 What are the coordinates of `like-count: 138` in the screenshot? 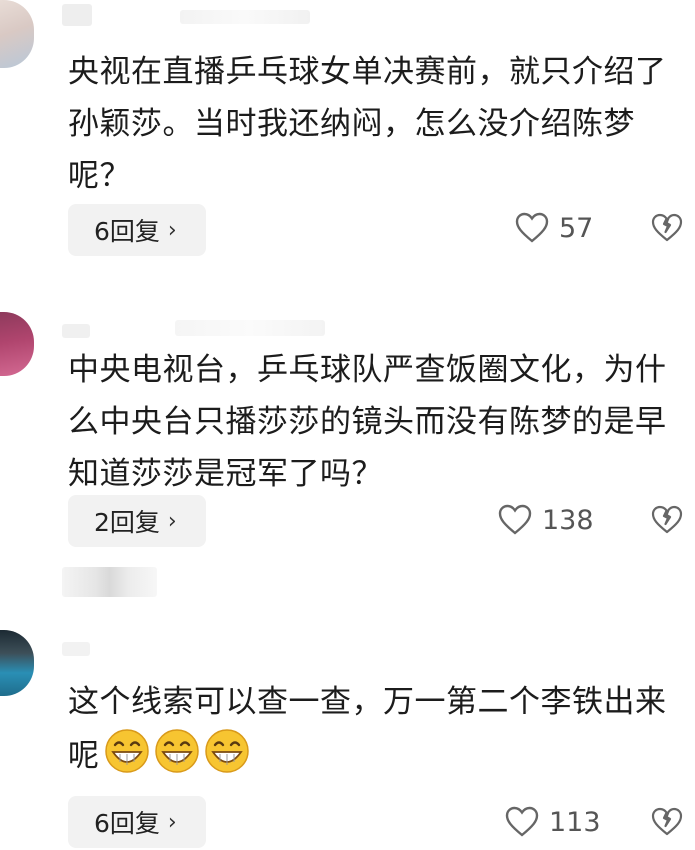 It's located at (568, 520).